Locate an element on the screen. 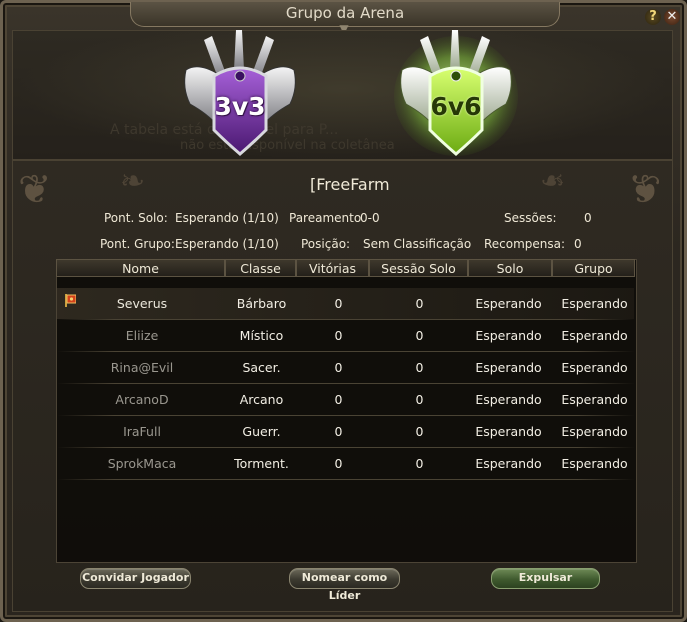  mode-6v6-badge: 6v6 is located at coordinates (456, 94).